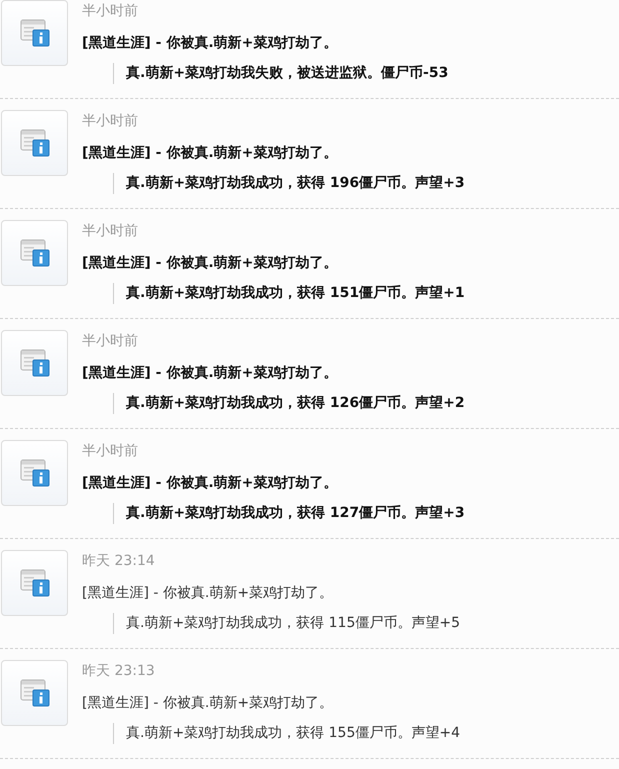  I want to click on notice-detail: 真.萌新+菜鸡打劫我失败，被送进监狱。僵尸币-53, so click(280, 73).